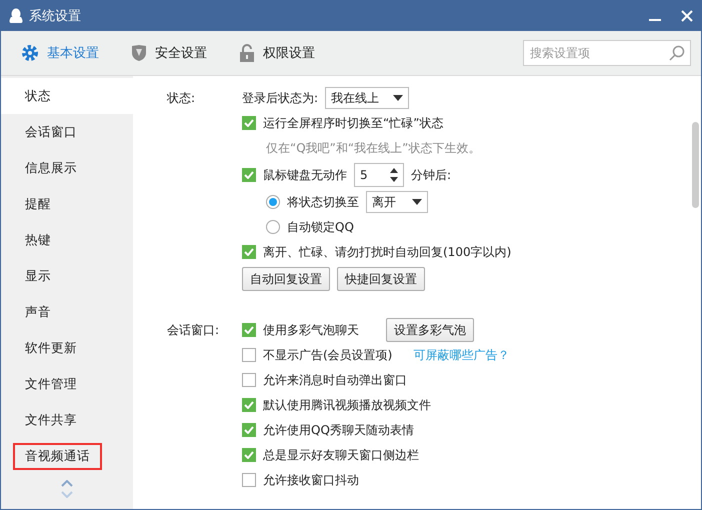 Image resolution: width=702 pixels, height=510 pixels. What do you see at coordinates (169, 53) in the screenshot?
I see `settings-tab: 安全设置` at bounding box center [169, 53].